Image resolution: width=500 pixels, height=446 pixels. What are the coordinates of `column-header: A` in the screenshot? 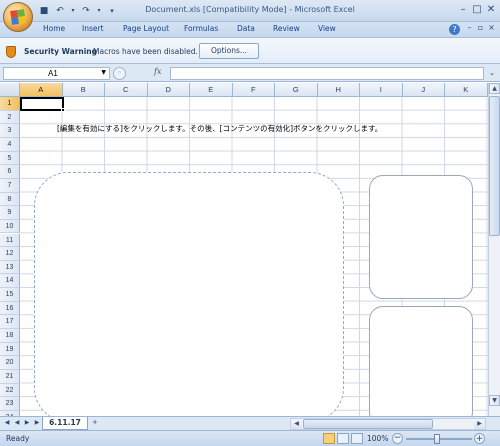 It's located at (41, 90).